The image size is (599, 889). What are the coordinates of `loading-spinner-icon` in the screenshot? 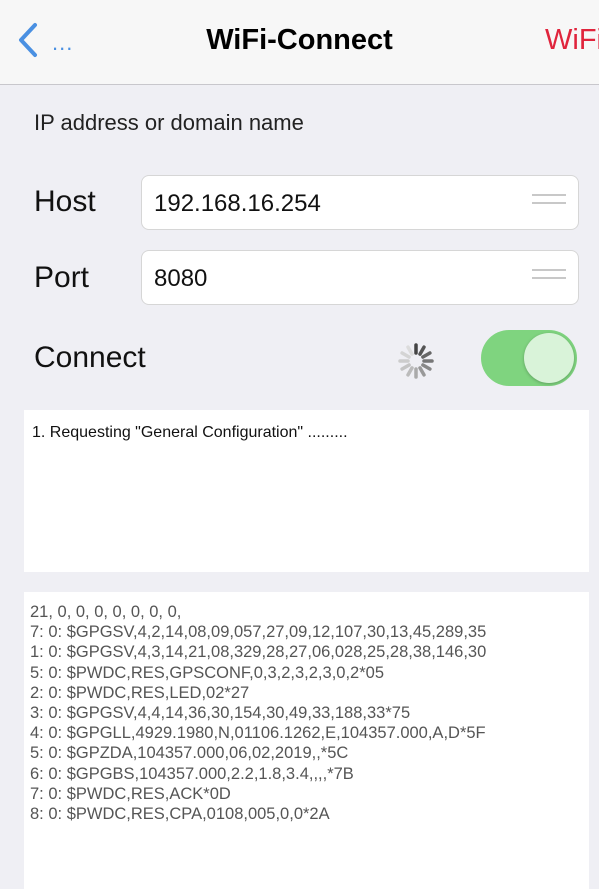 It's located at (416, 361).